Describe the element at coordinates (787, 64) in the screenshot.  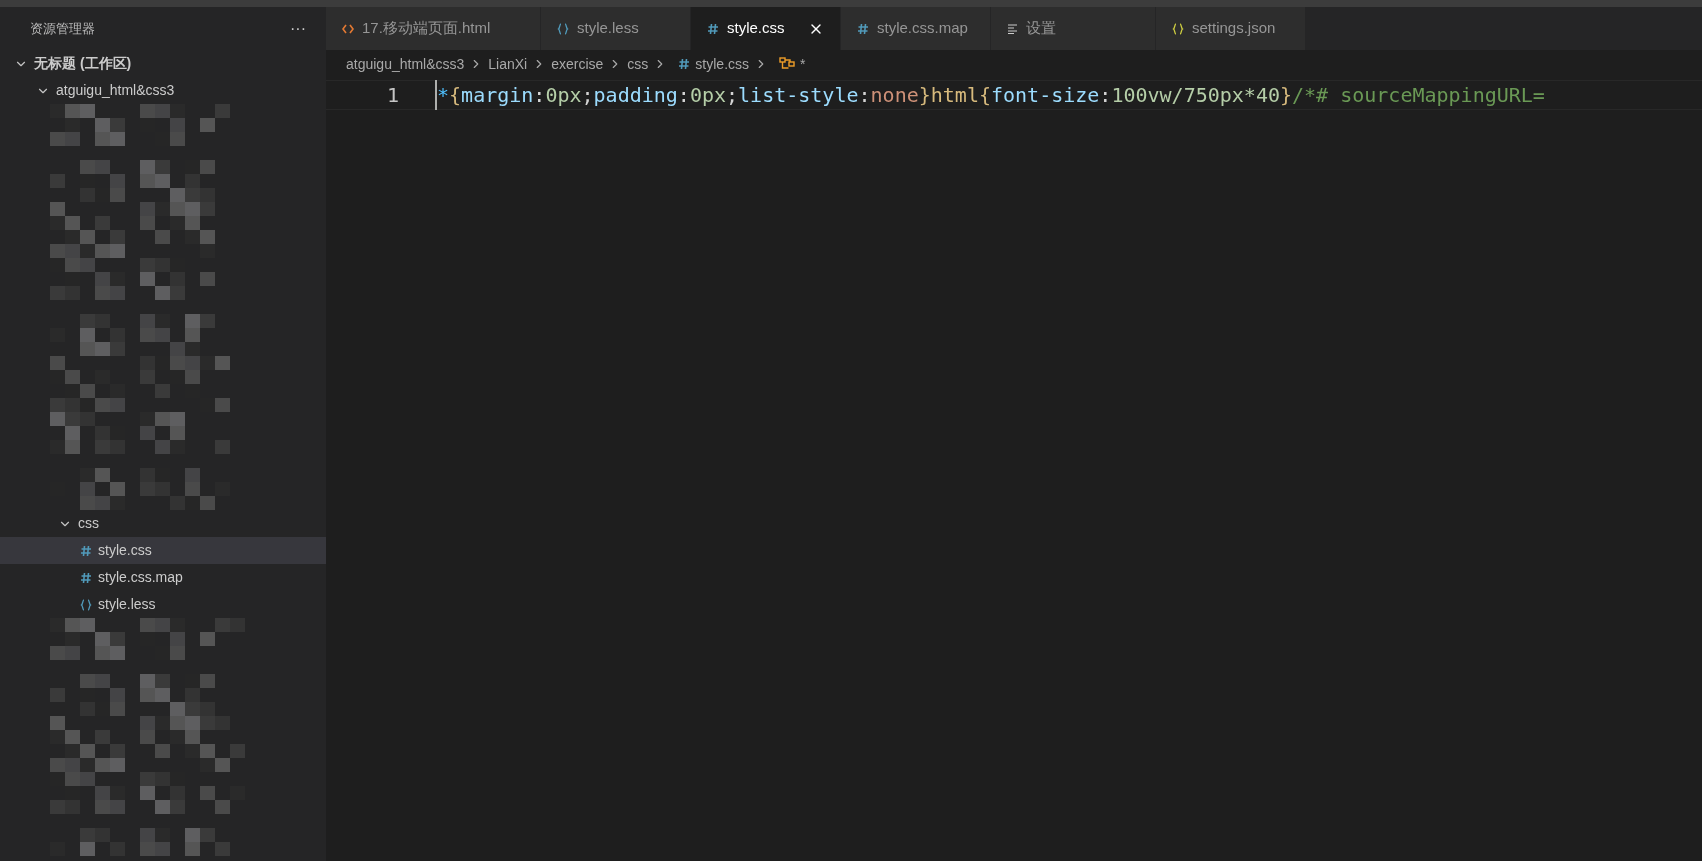
I see `symbol-tree-icon` at that location.